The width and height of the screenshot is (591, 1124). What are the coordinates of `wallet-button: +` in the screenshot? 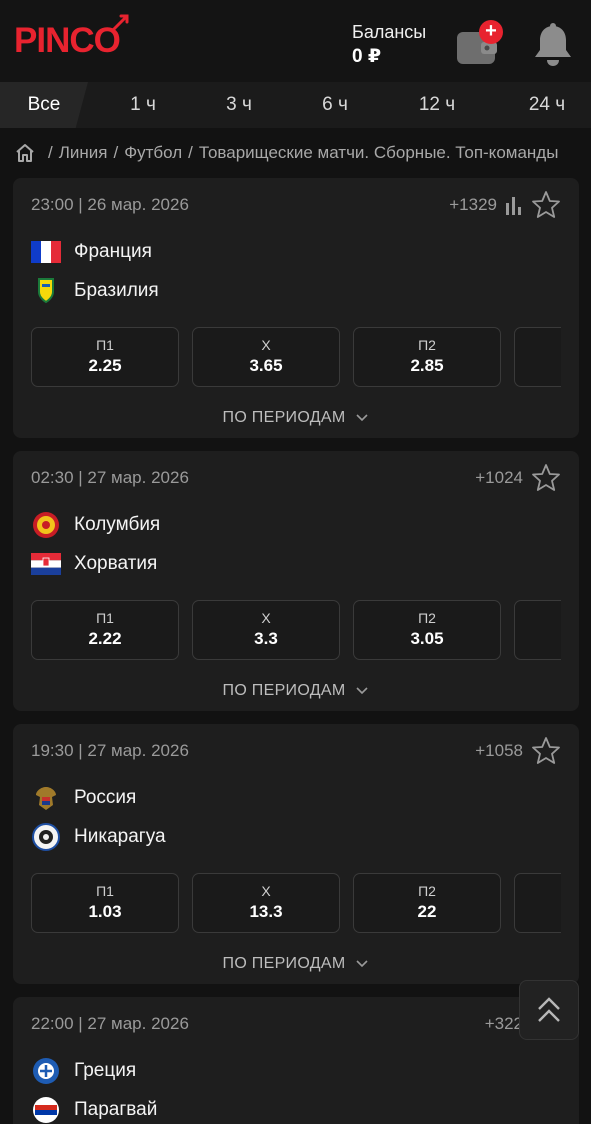 It's located at (479, 43).